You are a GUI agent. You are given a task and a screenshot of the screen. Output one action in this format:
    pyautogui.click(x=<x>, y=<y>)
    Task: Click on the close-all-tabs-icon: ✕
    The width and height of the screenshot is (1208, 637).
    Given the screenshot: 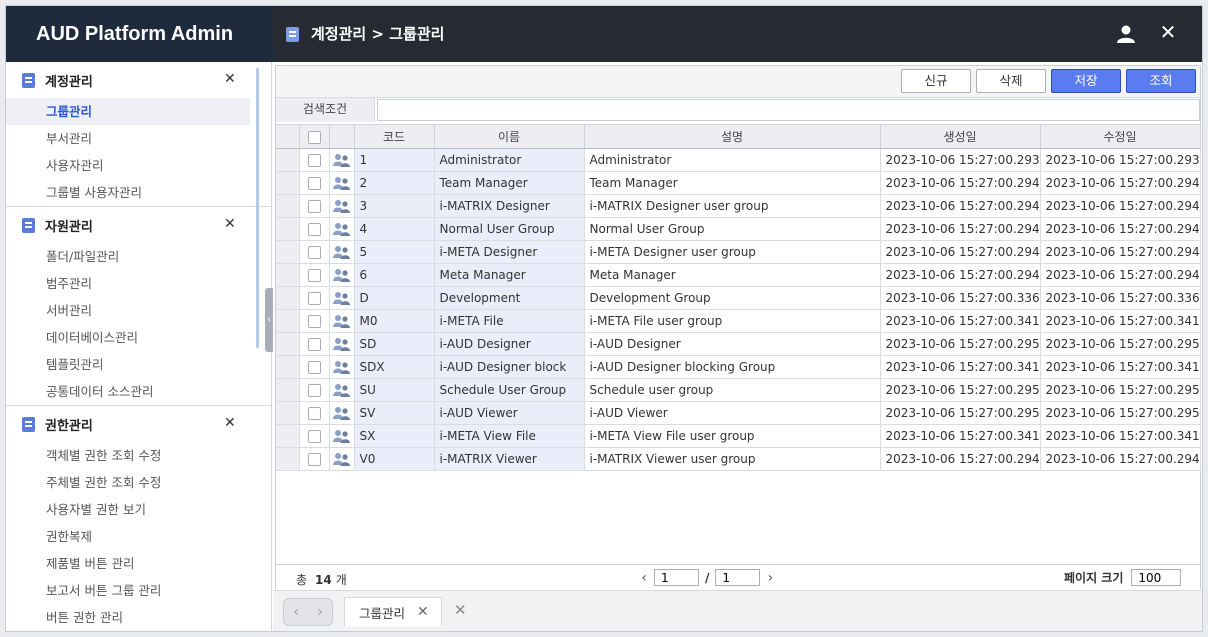 What is the action you would take?
    pyautogui.click(x=460, y=610)
    